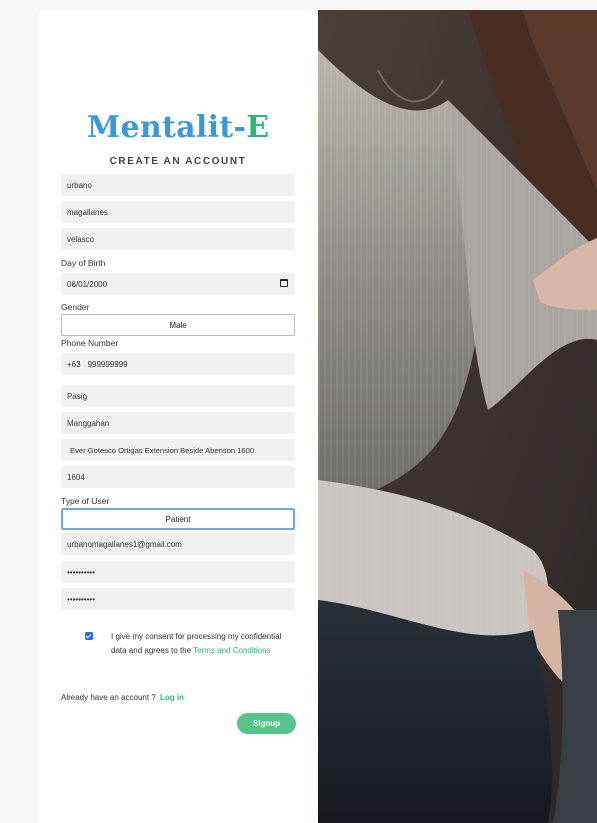 The height and width of the screenshot is (823, 597). What do you see at coordinates (178, 477) in the screenshot?
I see `zip-field: 1604` at bounding box center [178, 477].